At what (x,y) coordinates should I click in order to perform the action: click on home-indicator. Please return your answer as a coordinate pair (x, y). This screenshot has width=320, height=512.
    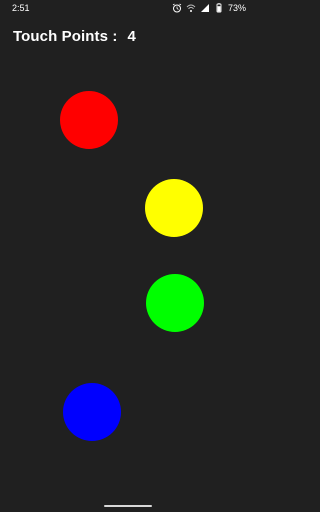
    Looking at the image, I should click on (128, 506).